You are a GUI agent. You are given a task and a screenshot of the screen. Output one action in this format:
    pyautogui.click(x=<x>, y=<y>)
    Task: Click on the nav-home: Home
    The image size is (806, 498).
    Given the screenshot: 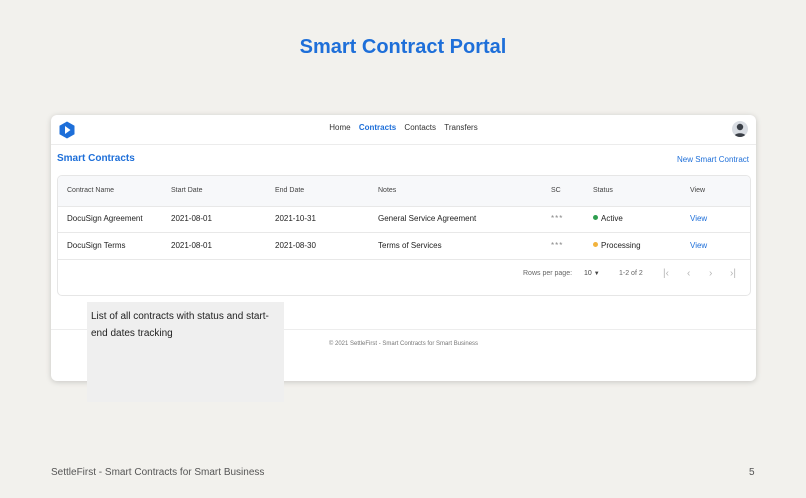 What is the action you would take?
    pyautogui.click(x=339, y=127)
    